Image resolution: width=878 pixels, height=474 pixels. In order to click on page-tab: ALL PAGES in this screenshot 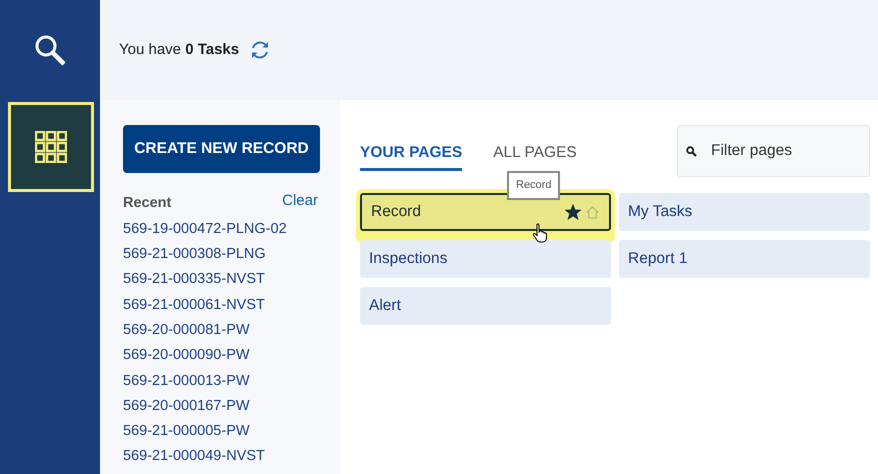, I will do `click(535, 148)`.